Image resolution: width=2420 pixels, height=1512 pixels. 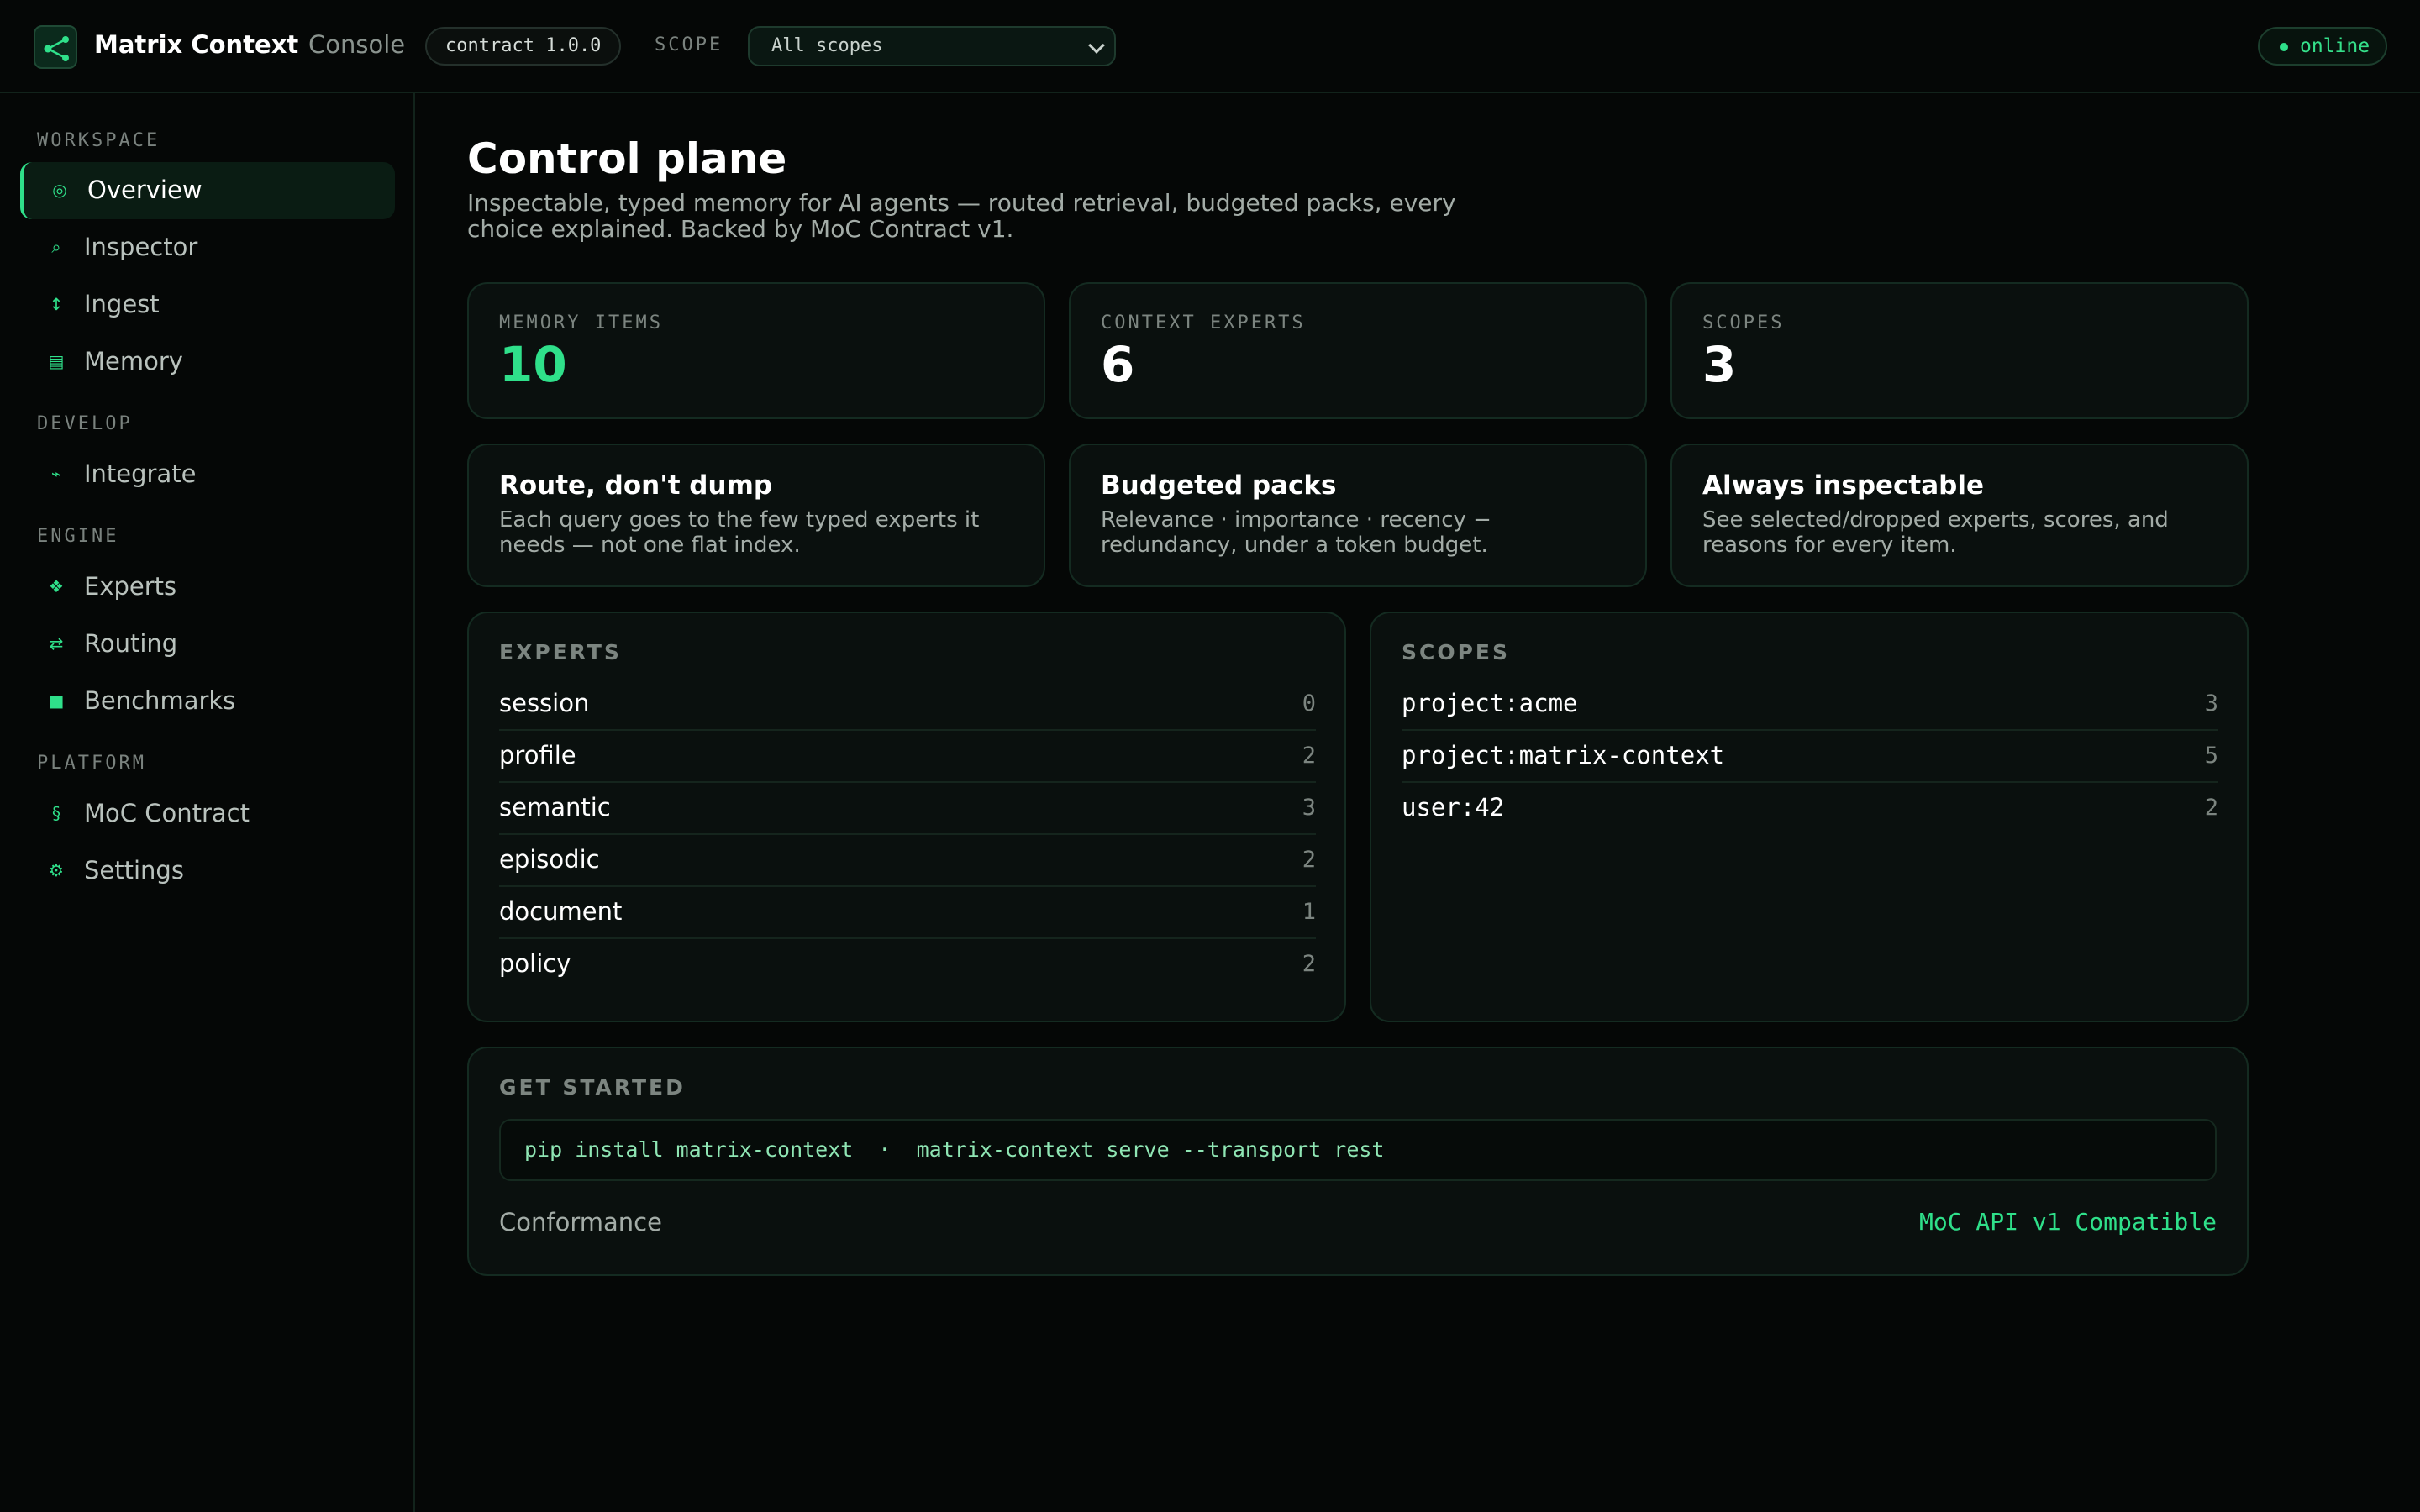 I want to click on expert-count: 3, so click(x=1309, y=808).